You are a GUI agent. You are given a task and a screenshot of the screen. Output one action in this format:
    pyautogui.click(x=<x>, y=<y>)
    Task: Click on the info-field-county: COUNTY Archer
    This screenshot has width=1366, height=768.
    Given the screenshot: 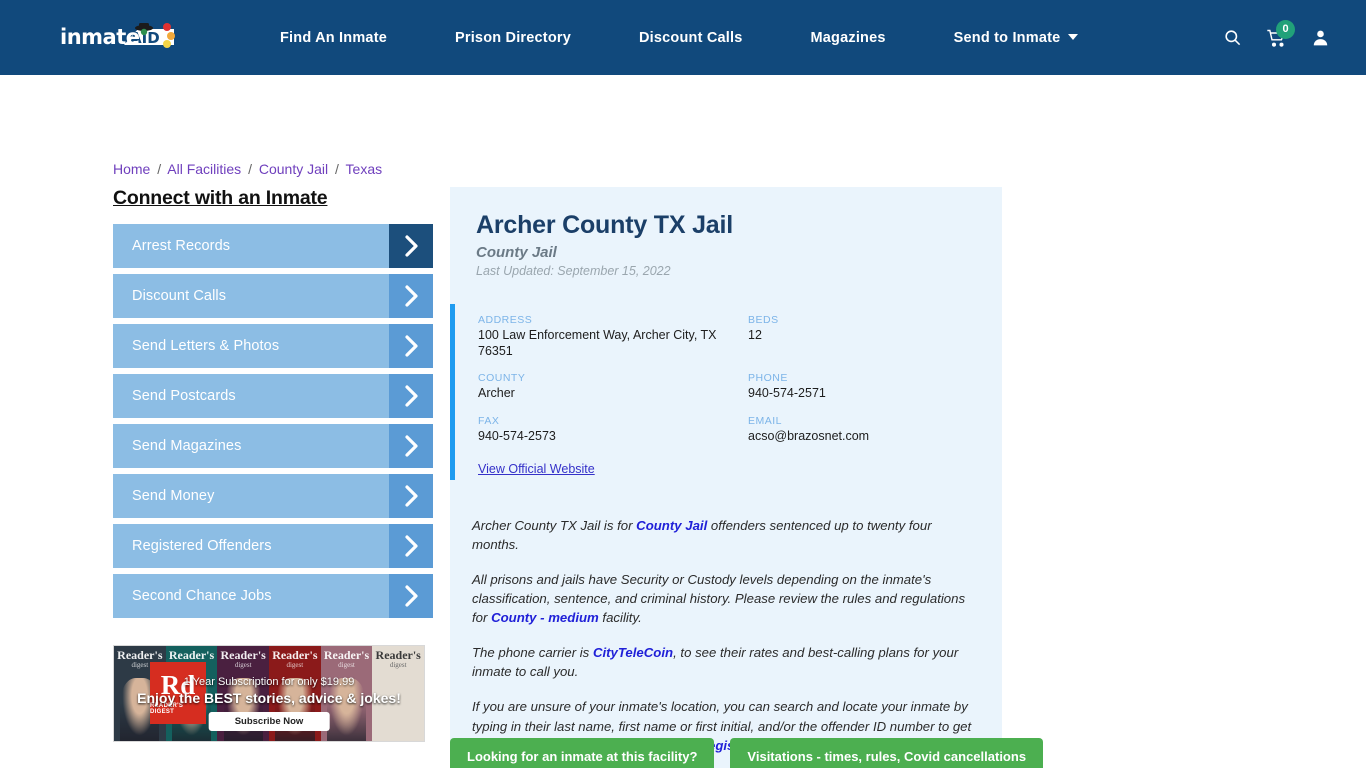 What is the action you would take?
    pyautogui.click(x=613, y=387)
    